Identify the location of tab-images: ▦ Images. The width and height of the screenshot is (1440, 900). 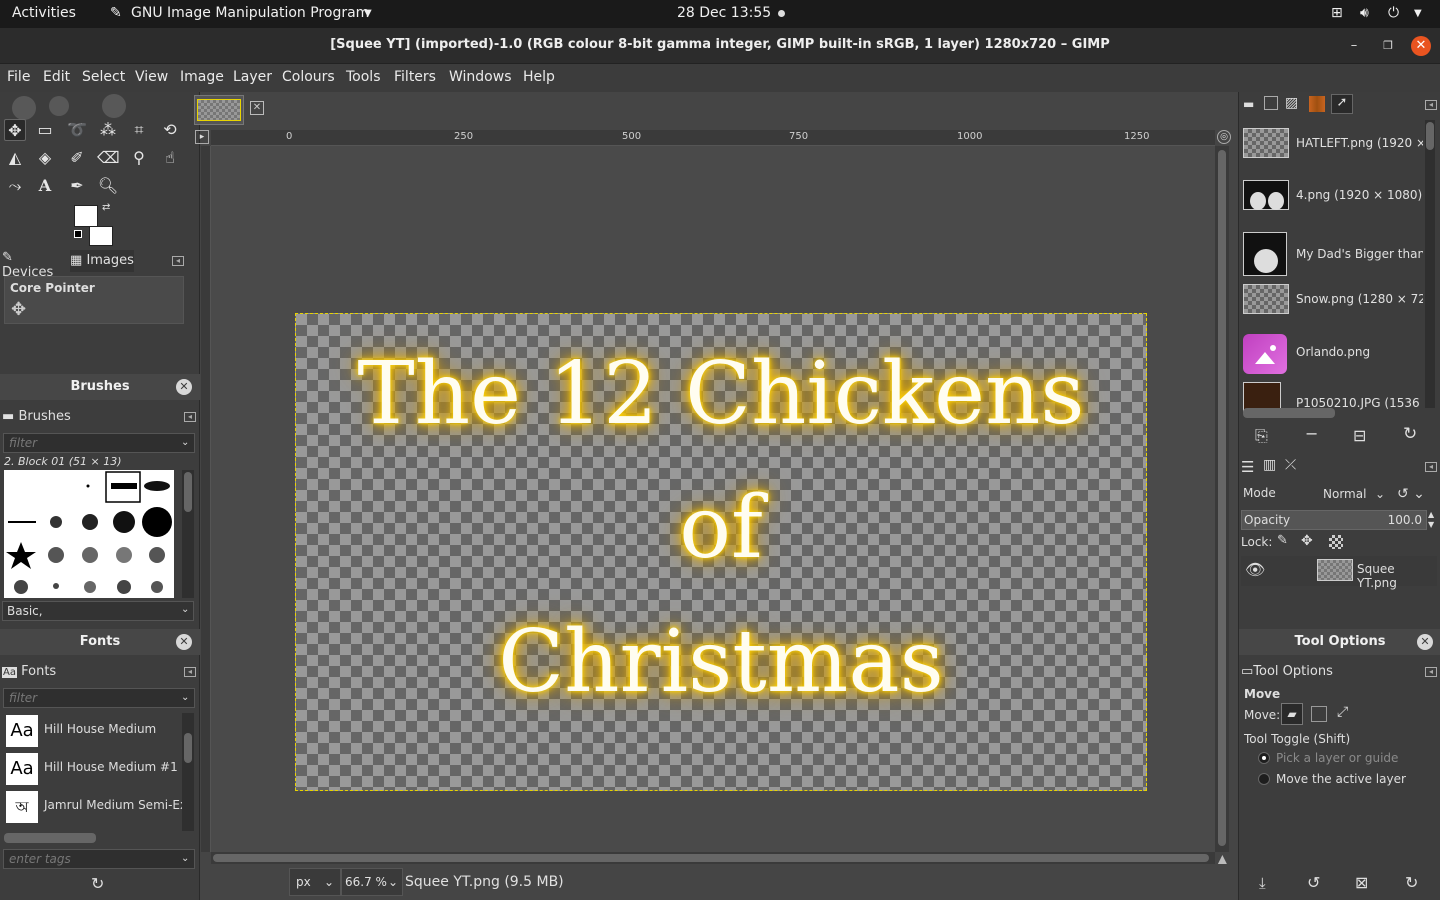
(102, 261).